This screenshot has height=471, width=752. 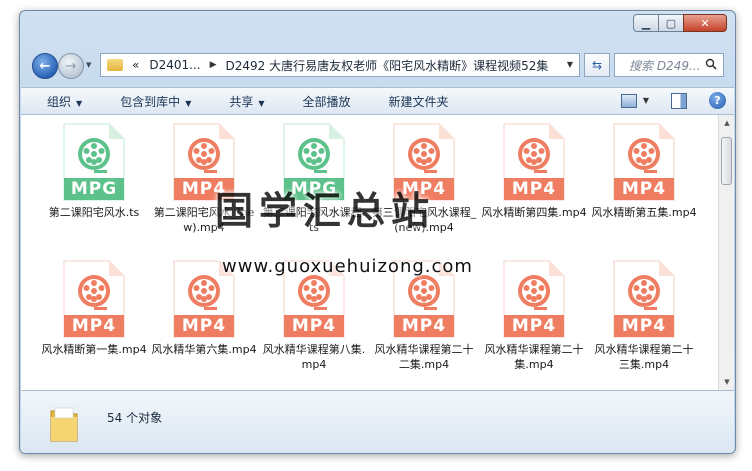 What do you see at coordinates (418, 101) in the screenshot?
I see `new-folder-label: 新建文件夹` at bounding box center [418, 101].